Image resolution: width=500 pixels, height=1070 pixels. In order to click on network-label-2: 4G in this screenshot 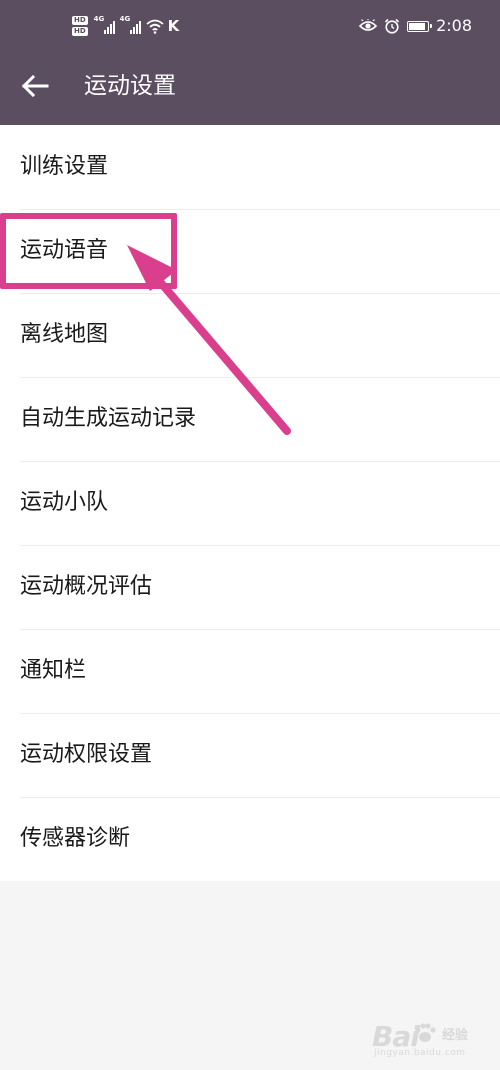, I will do `click(125, 19)`.